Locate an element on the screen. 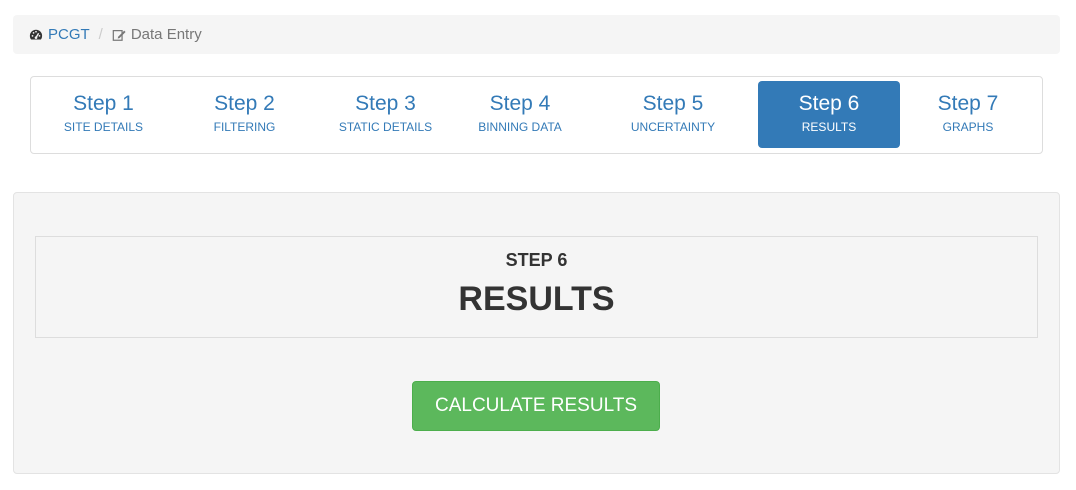 This screenshot has height=490, width=1076. wizard-step-3: Step 3 STATIC DETAILS is located at coordinates (385, 114).